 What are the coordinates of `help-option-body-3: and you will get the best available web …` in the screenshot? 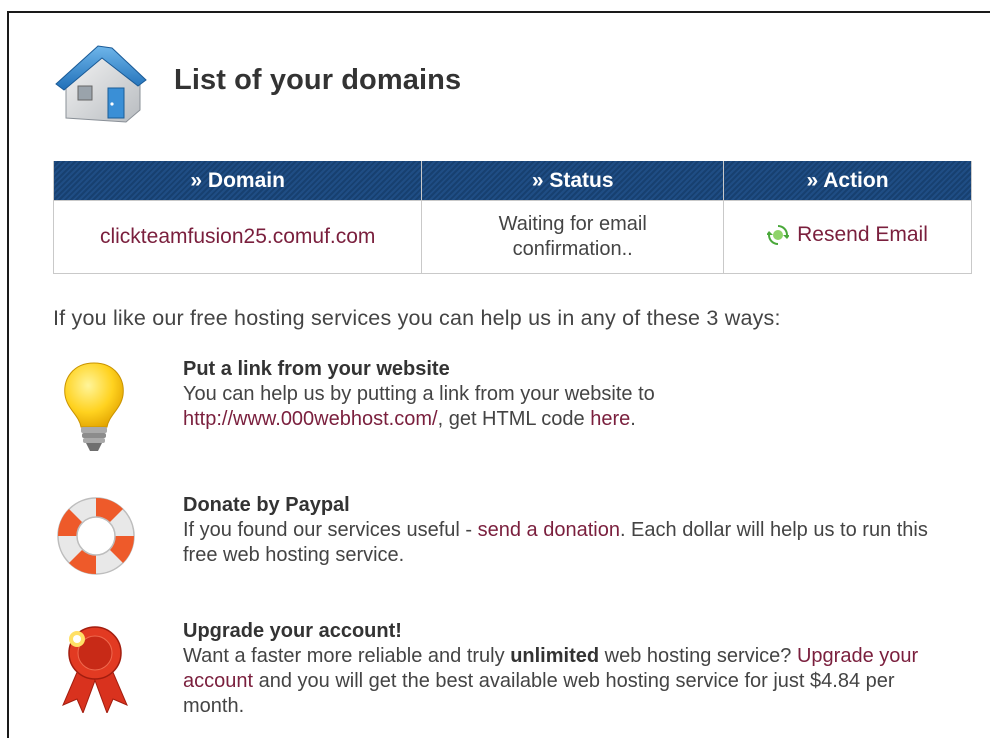 It's located at (539, 693).